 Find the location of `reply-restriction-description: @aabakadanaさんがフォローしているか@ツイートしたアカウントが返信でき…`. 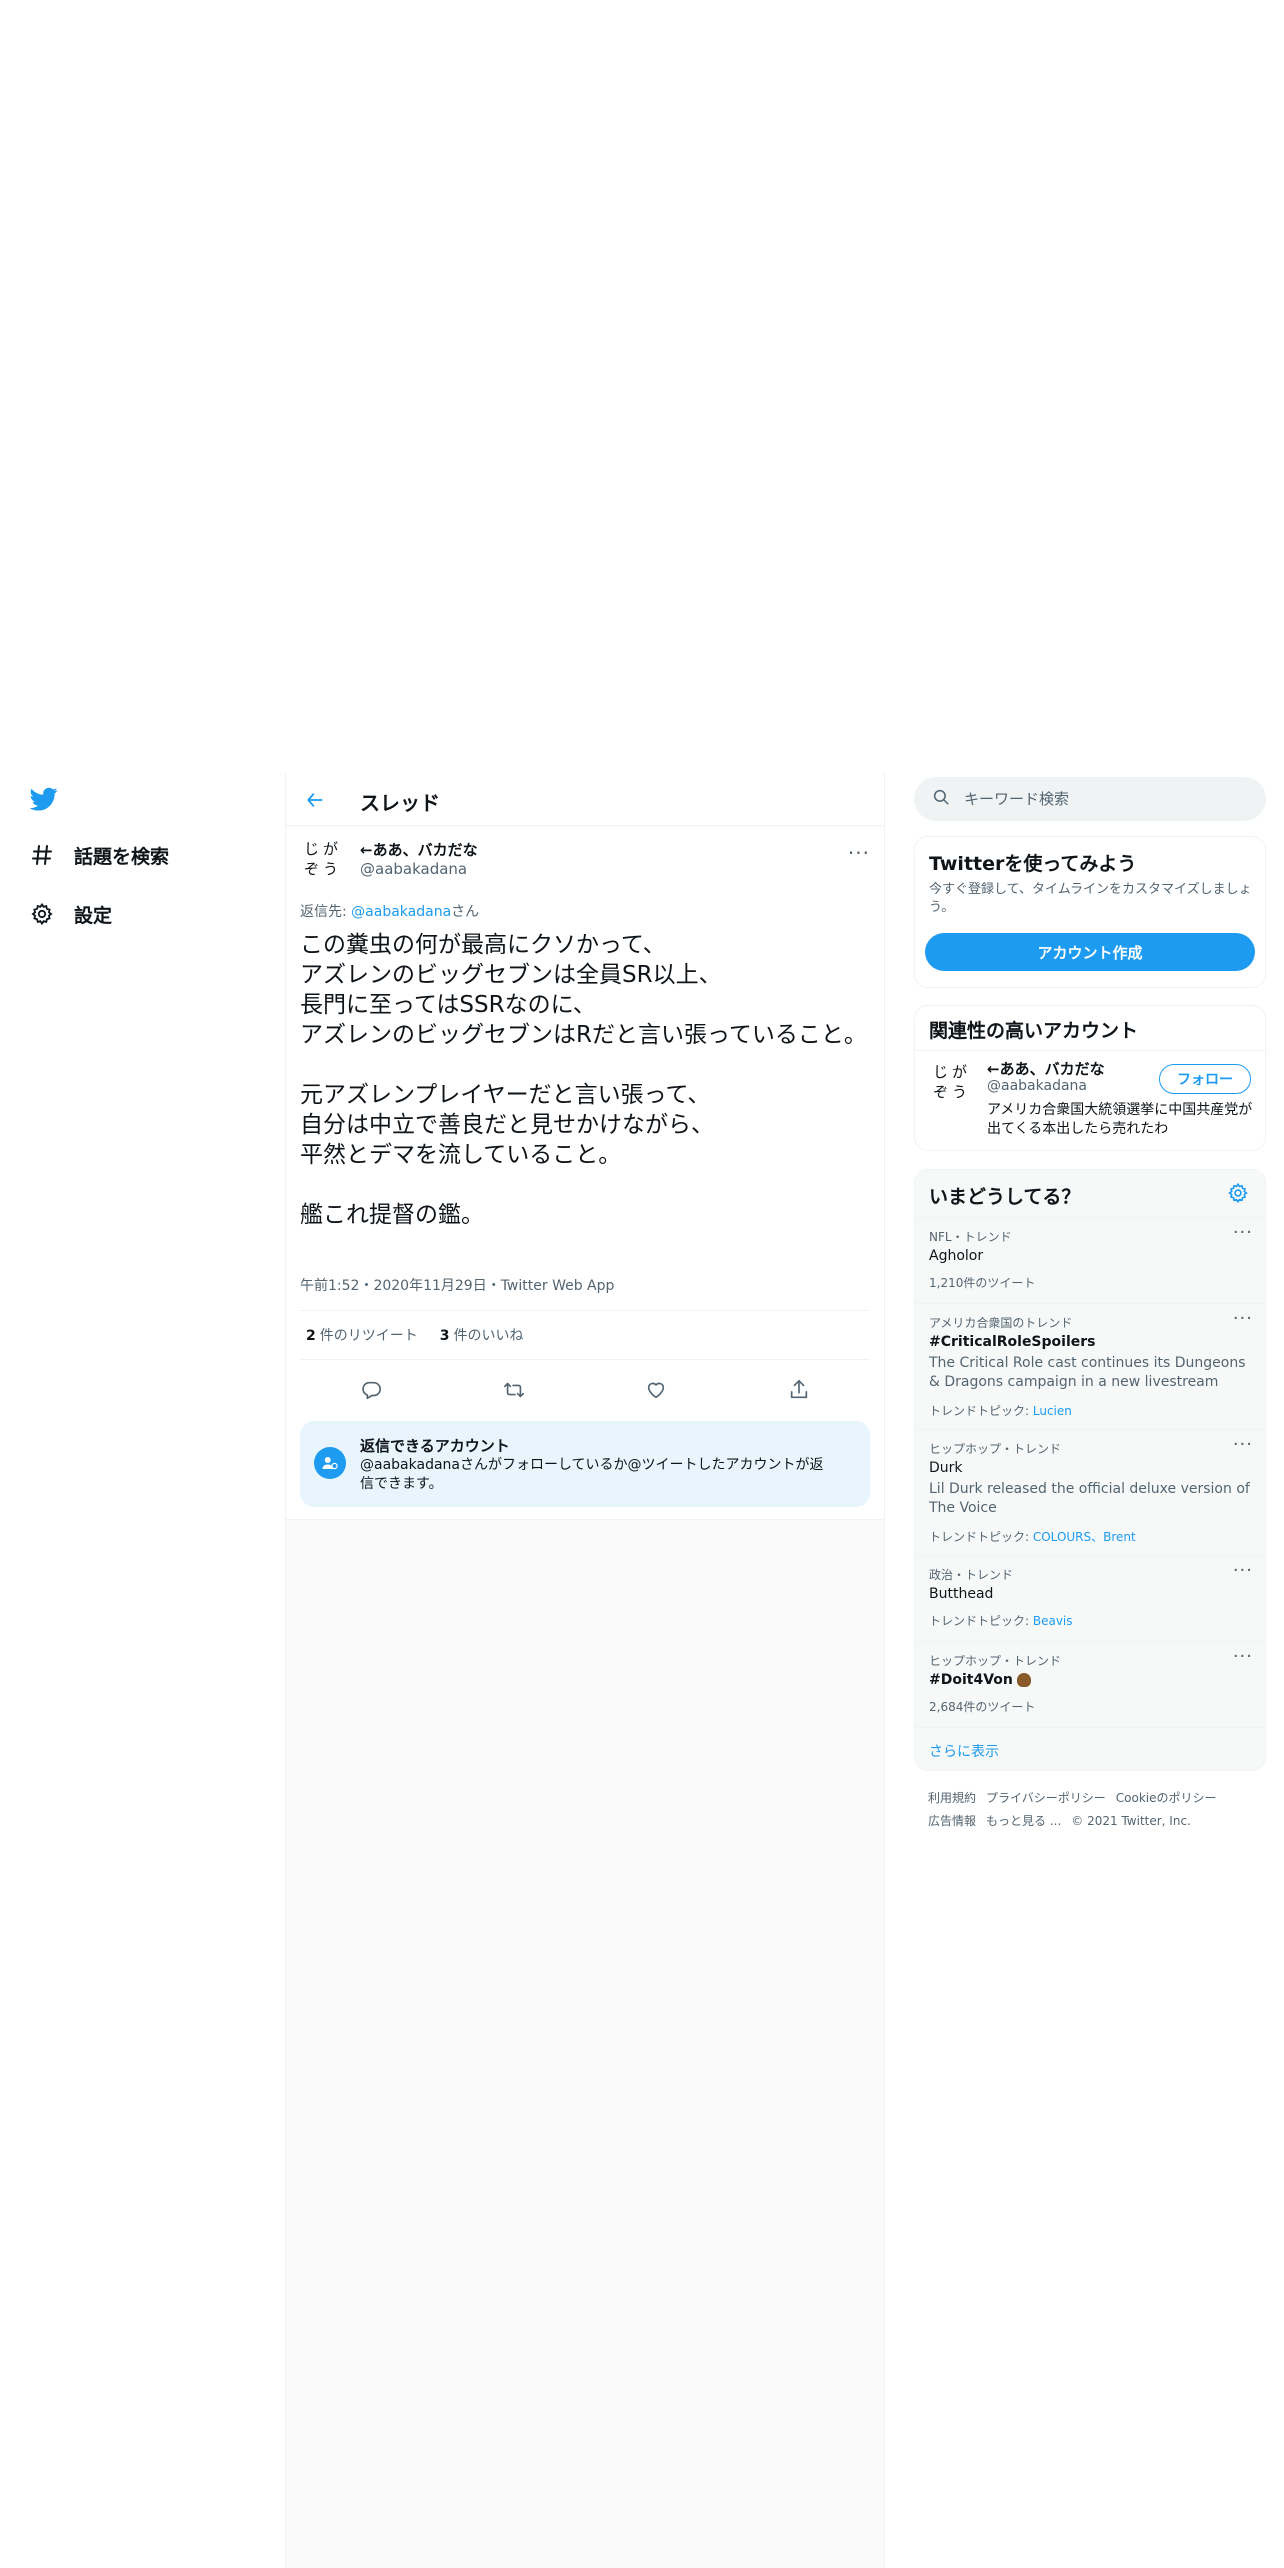

reply-restriction-description: @aabakadanaさんがフォローしているか@ツイートしたアカウントが返信でき… is located at coordinates (592, 1474).